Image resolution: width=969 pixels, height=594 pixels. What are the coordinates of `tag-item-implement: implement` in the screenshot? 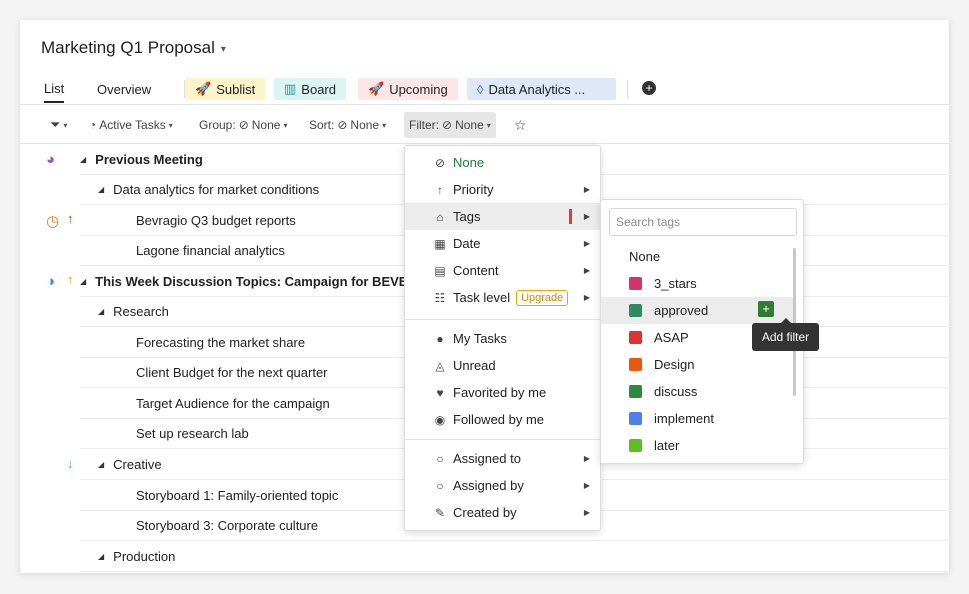 It's located at (697, 418).